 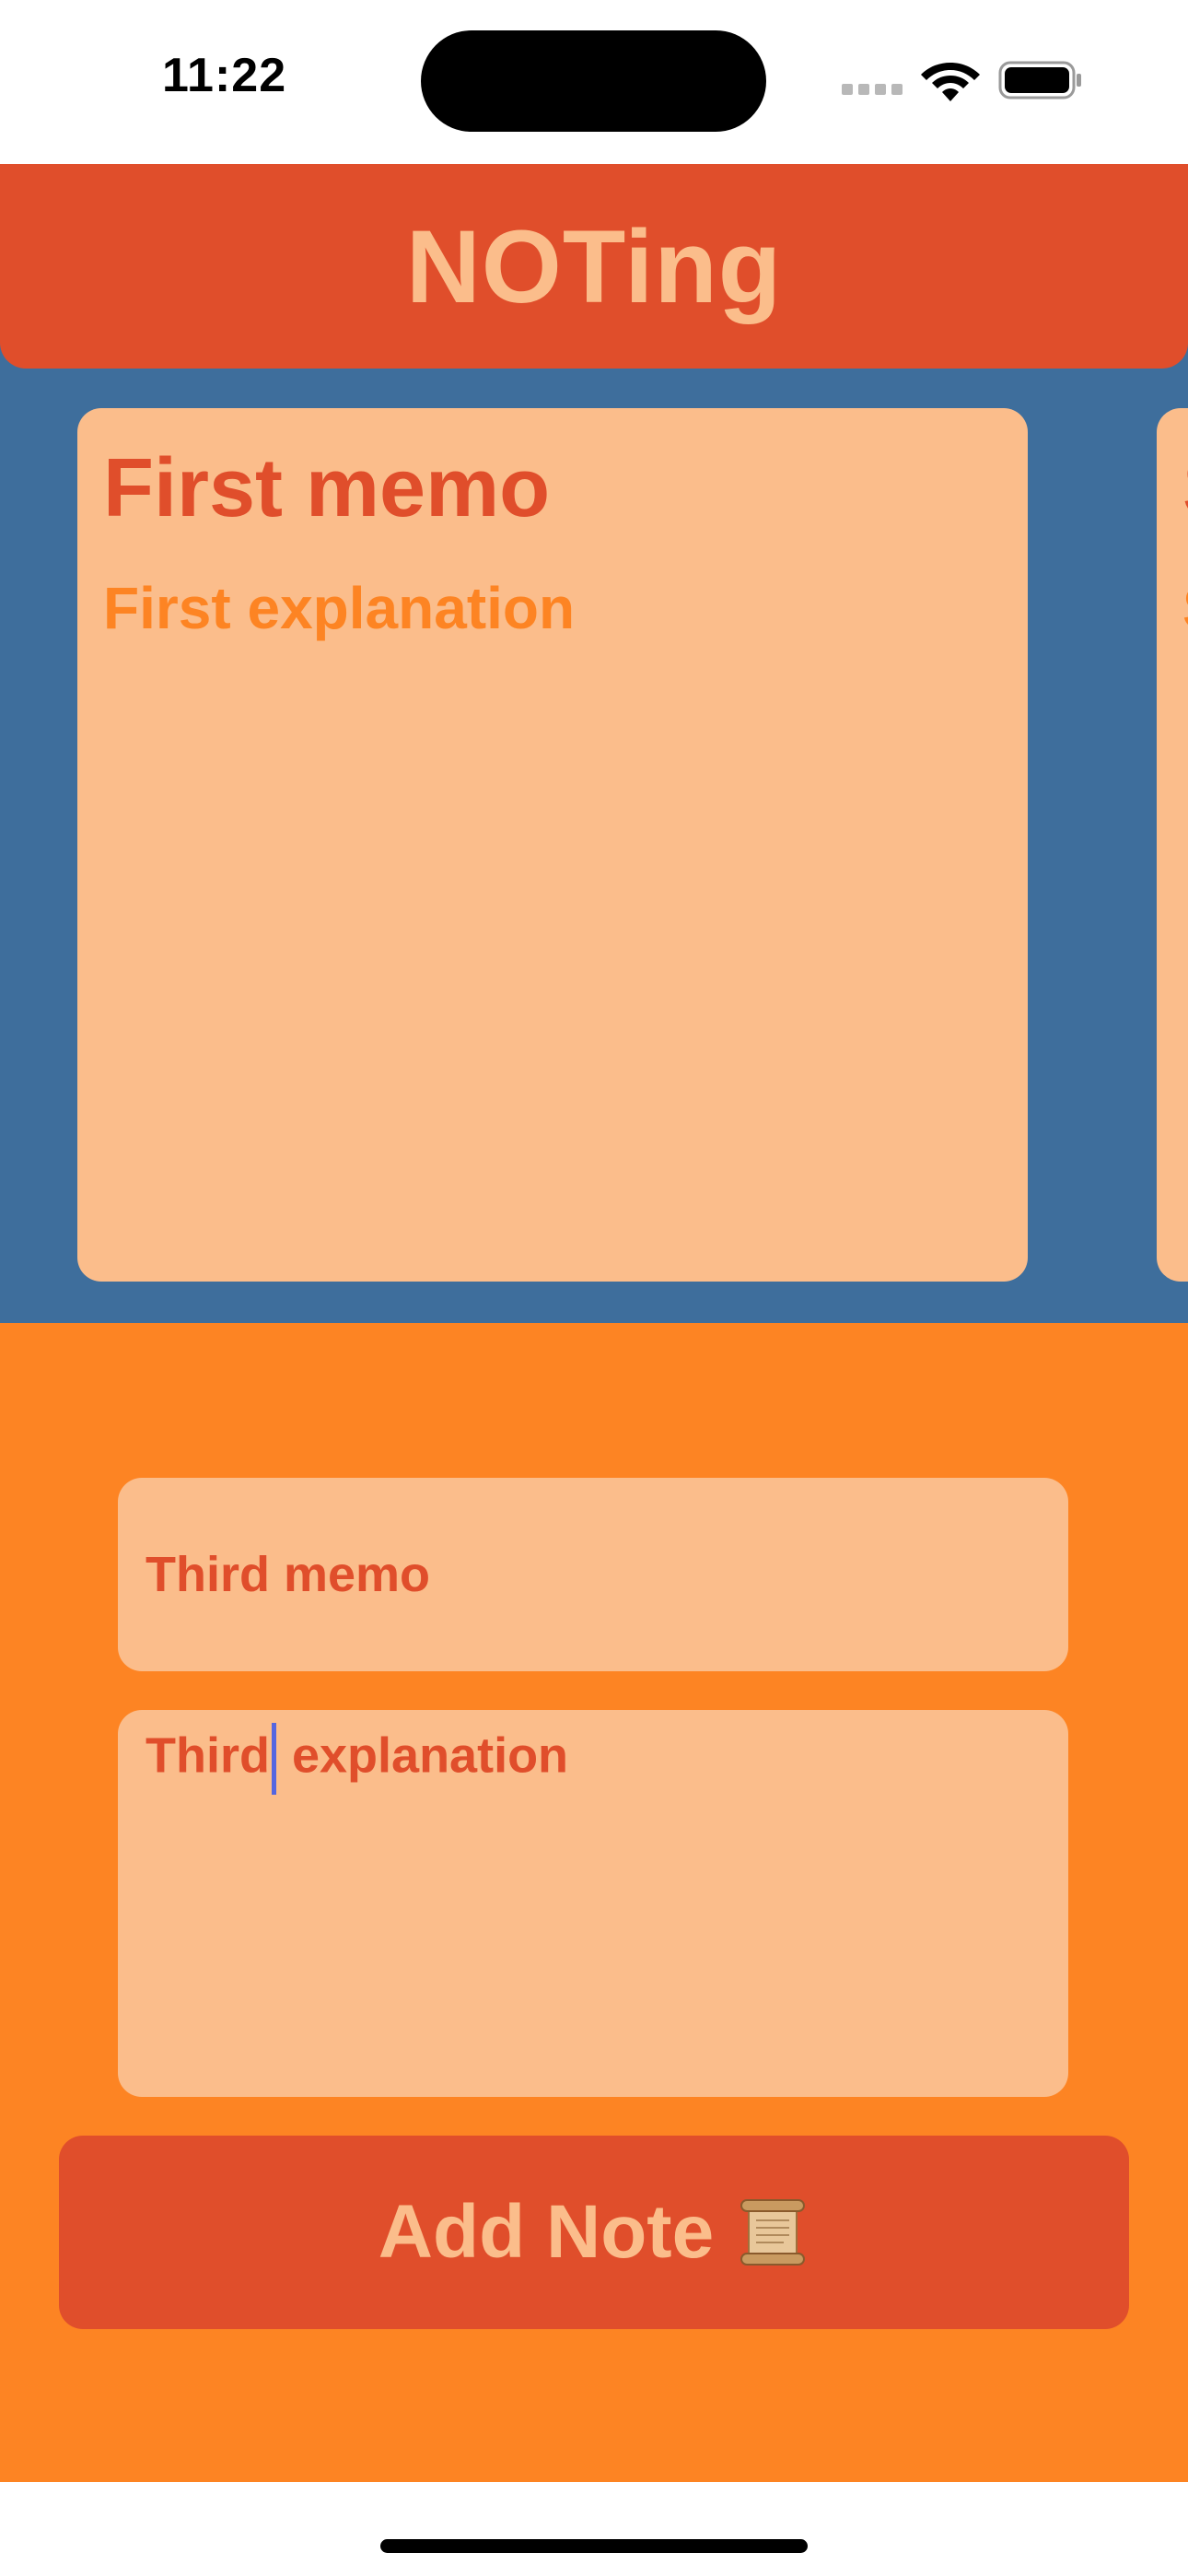 I want to click on dynamic-island, so click(x=593, y=81).